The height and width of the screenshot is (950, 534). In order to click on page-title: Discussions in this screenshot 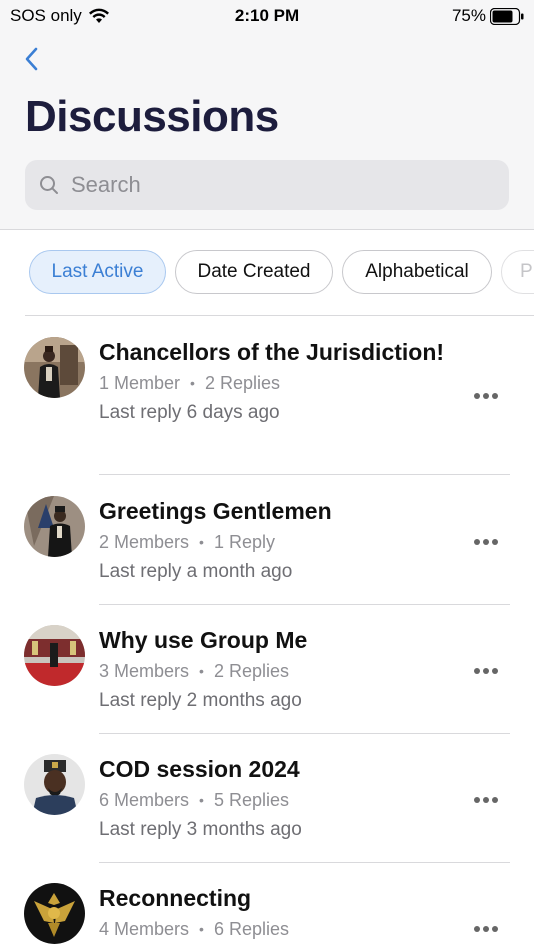, I will do `click(152, 116)`.